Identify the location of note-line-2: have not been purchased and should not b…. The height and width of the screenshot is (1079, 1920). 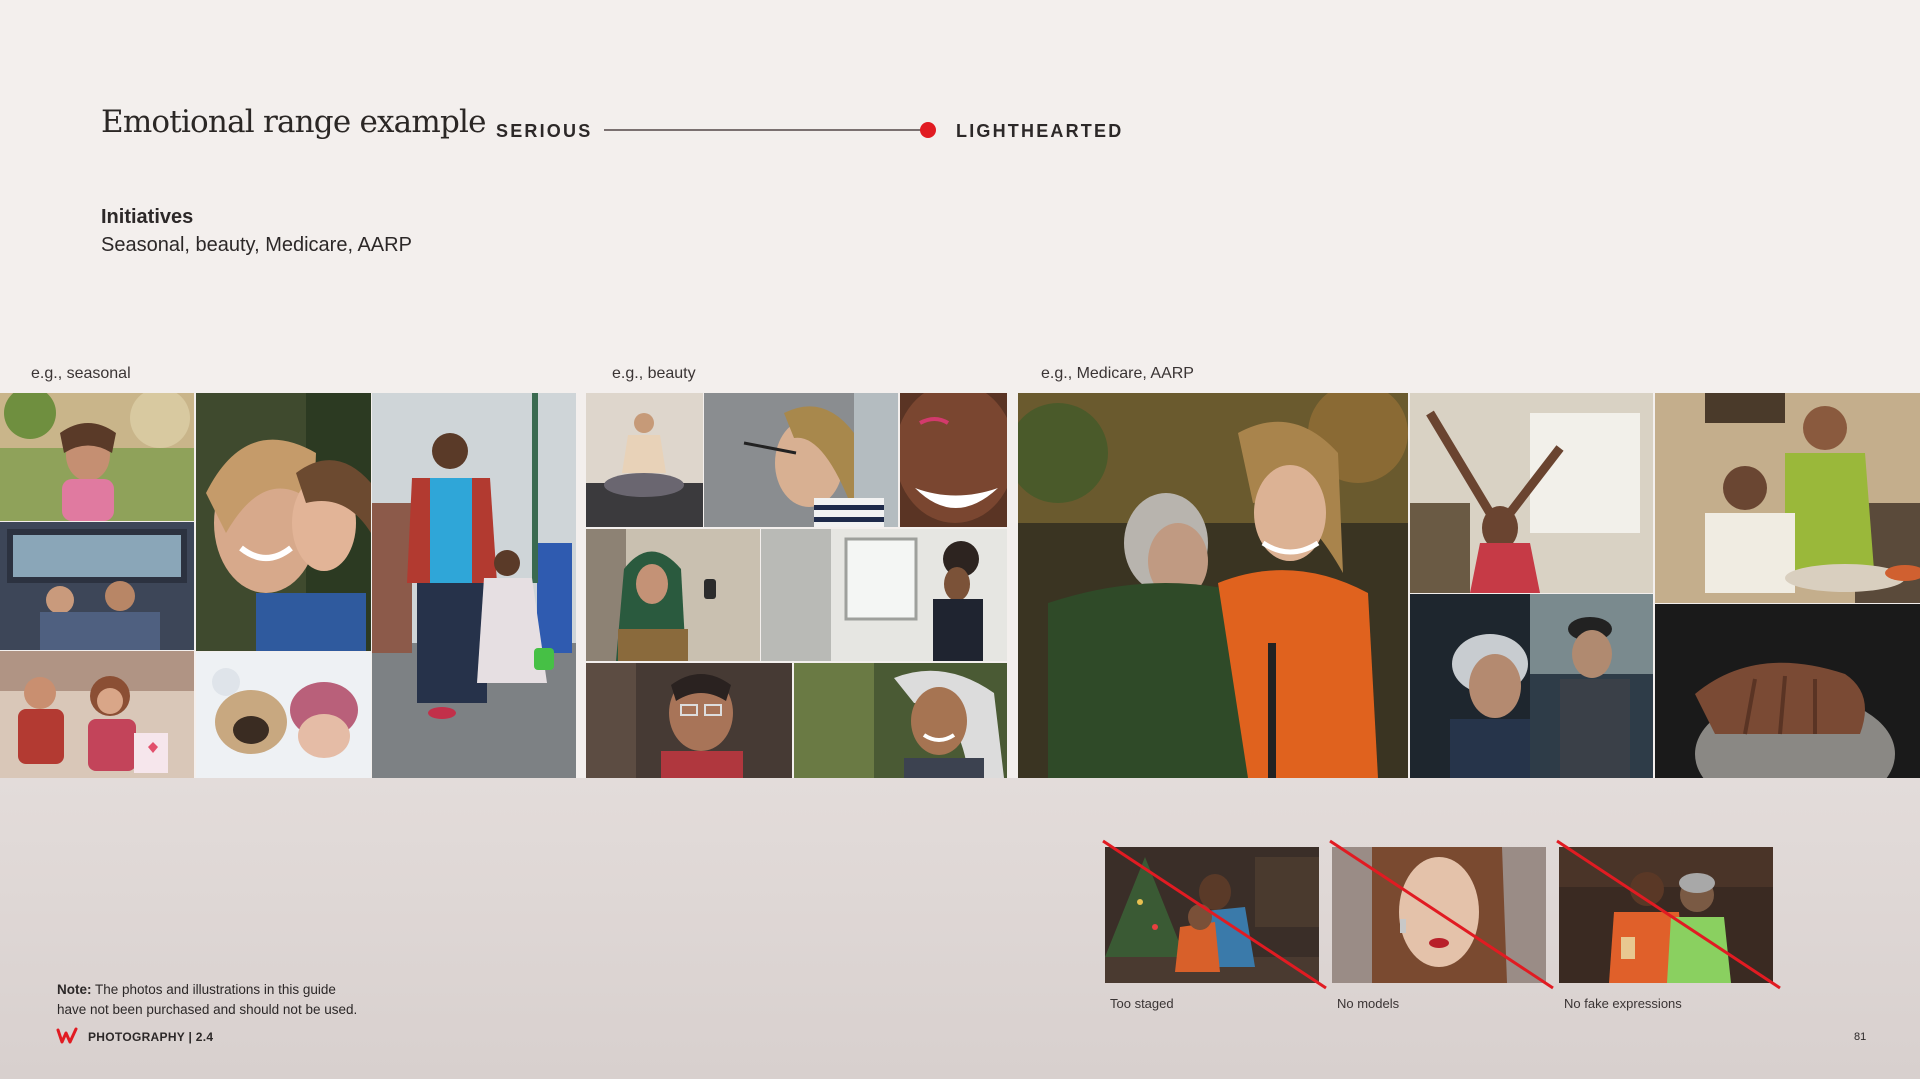
(207, 1009).